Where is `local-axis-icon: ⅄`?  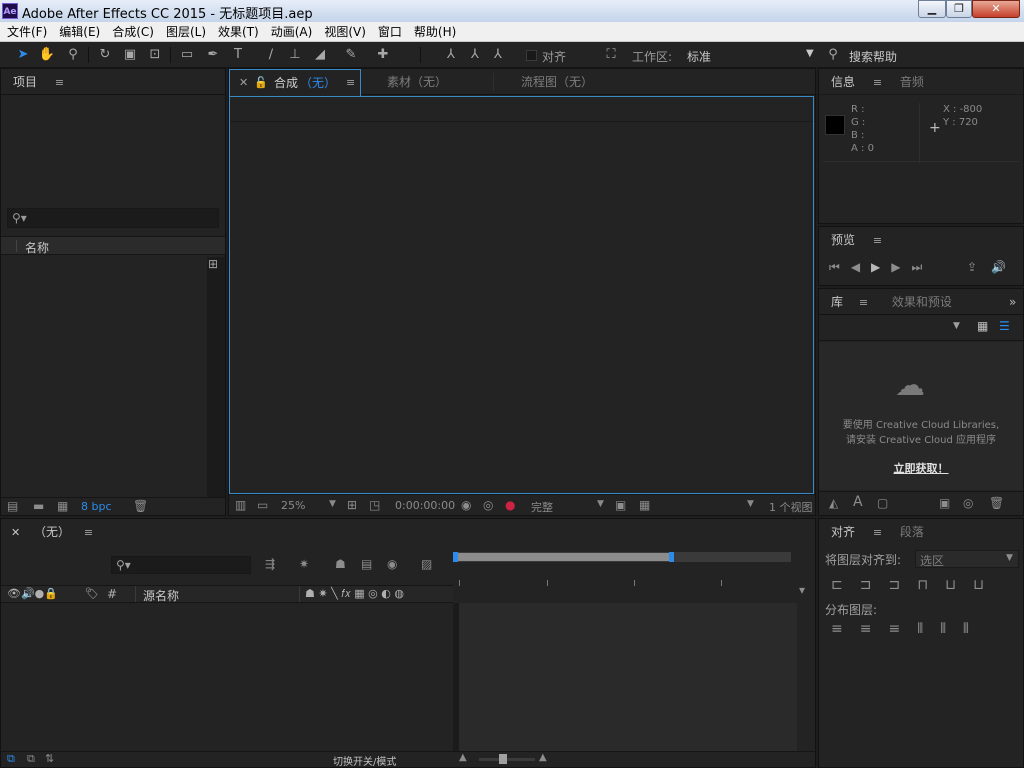 local-axis-icon: ⅄ is located at coordinates (451, 55).